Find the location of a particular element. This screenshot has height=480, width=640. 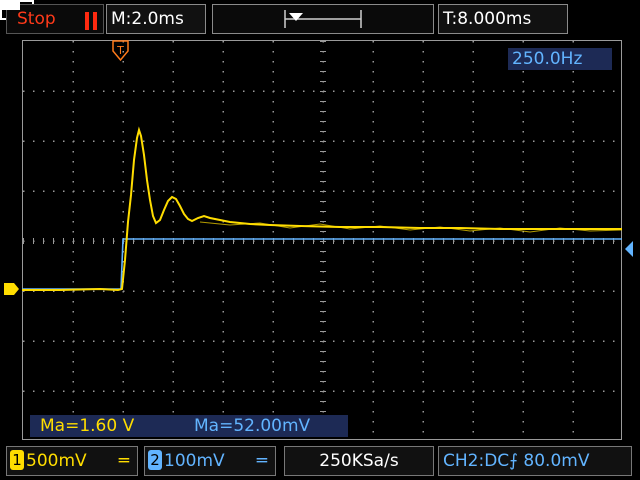

ch2-number-badge: 2 is located at coordinates (155, 460).